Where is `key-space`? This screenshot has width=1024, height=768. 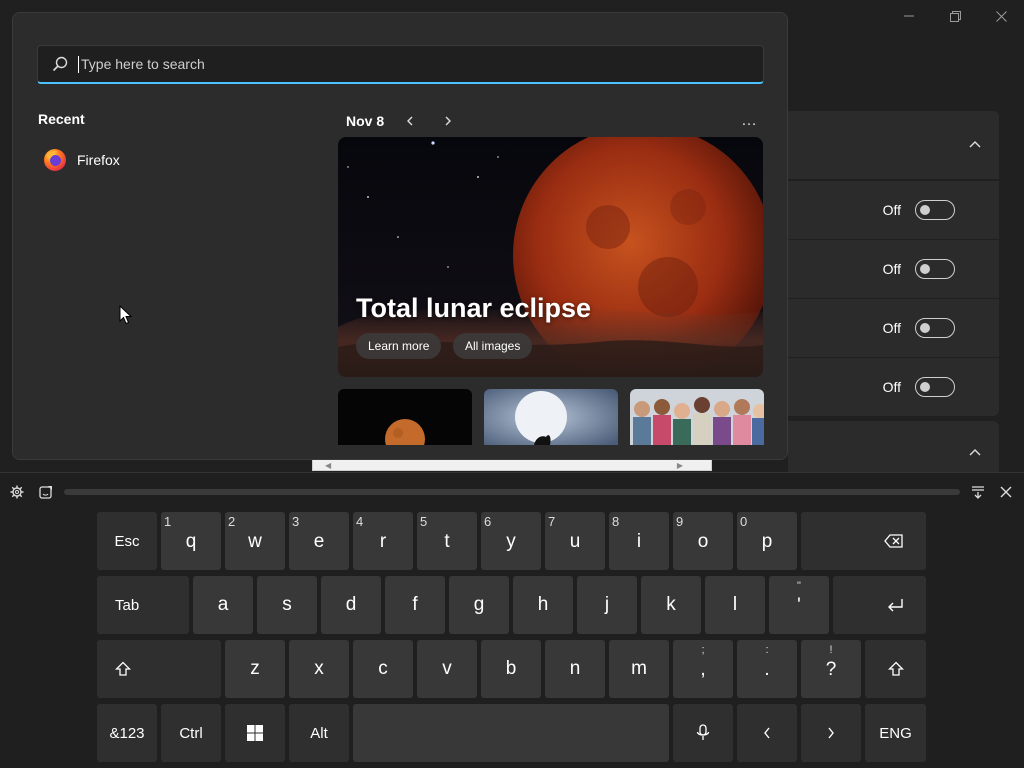 key-space is located at coordinates (511, 733).